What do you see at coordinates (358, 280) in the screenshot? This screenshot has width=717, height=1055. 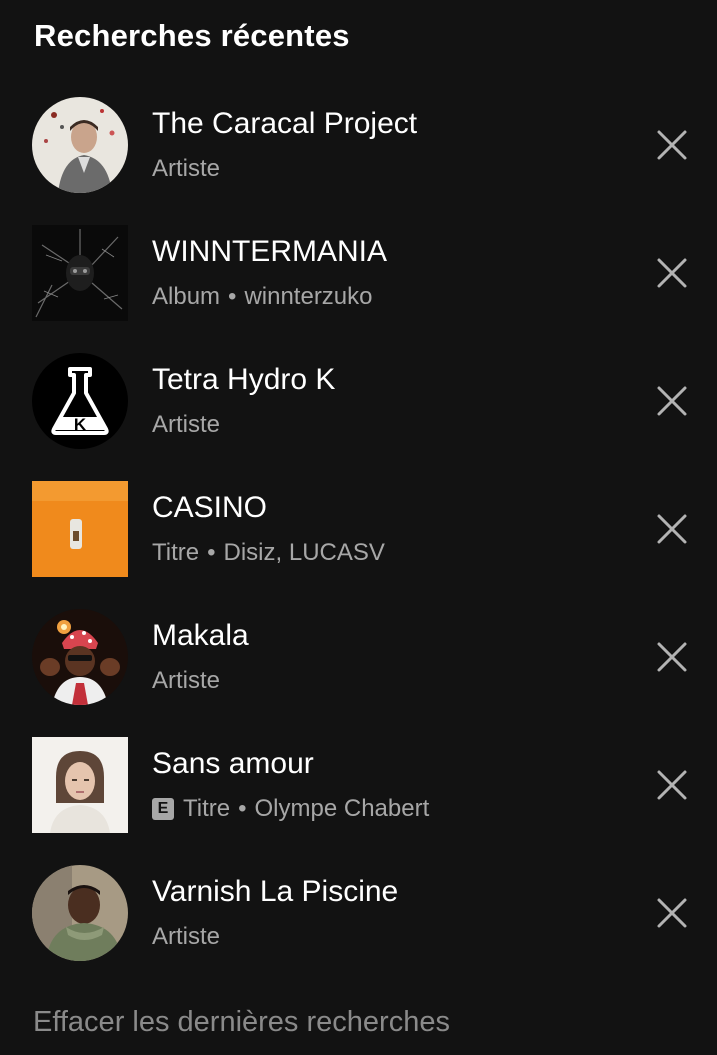 I see `list-item: WINNTERMANIA Album • winnterzuko` at bounding box center [358, 280].